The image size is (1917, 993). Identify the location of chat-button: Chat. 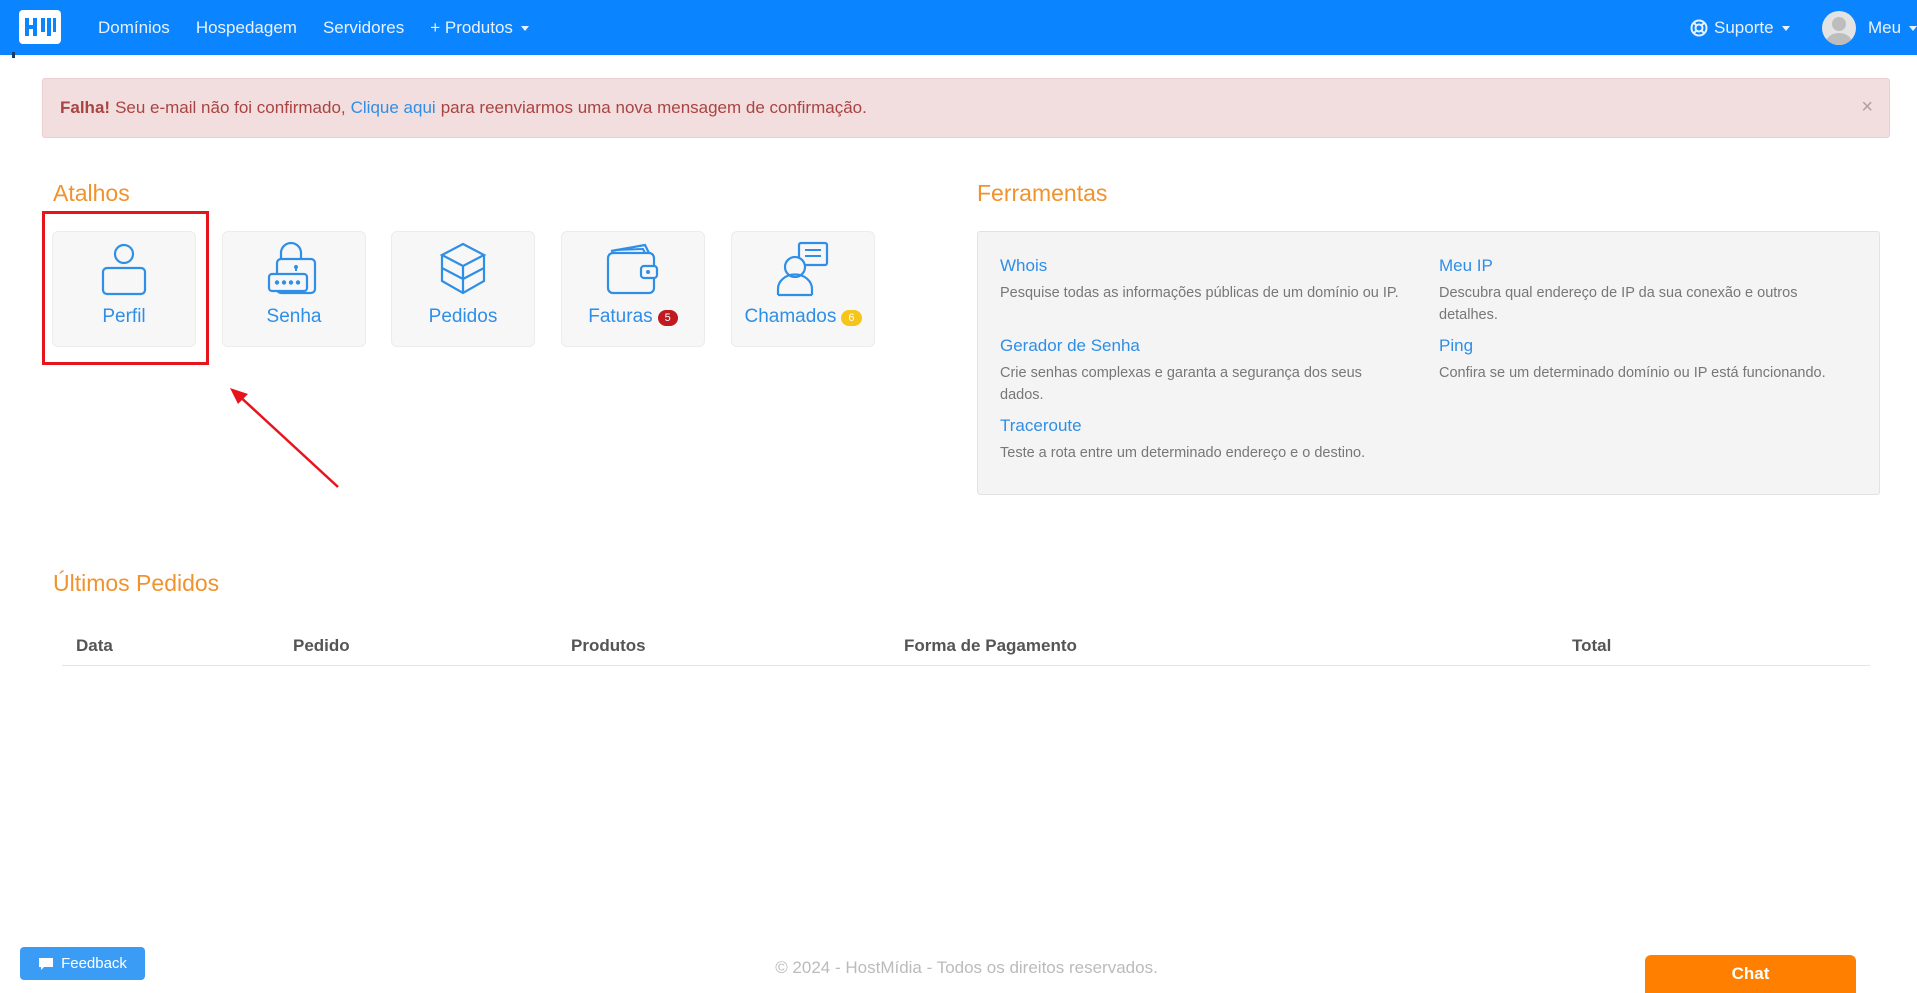
(1750, 974).